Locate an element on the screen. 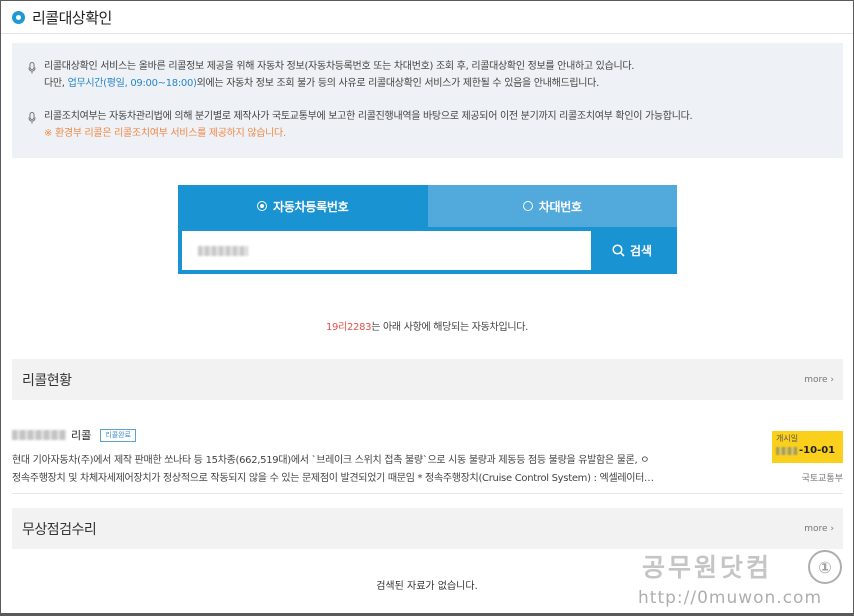  search-button-label: 검색 is located at coordinates (641, 251).